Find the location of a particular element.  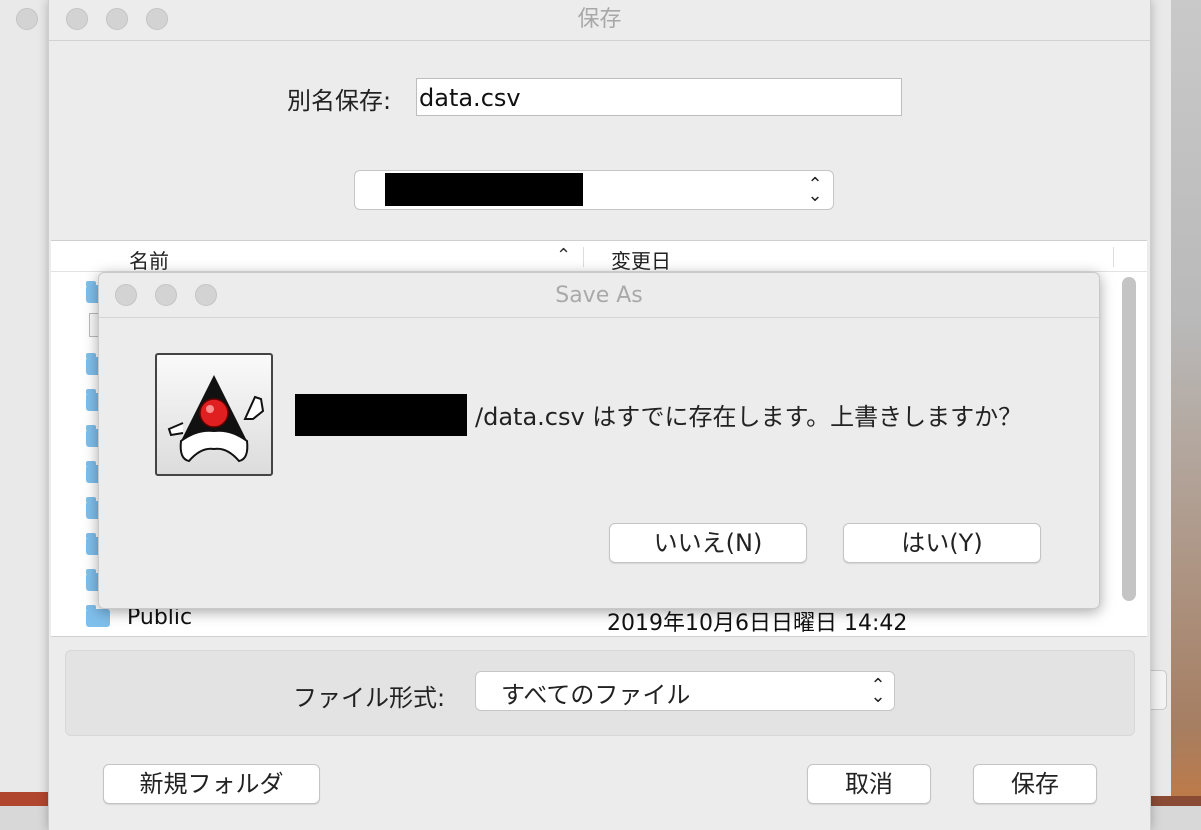

dialog-minimize-button is located at coordinates (166, 295).